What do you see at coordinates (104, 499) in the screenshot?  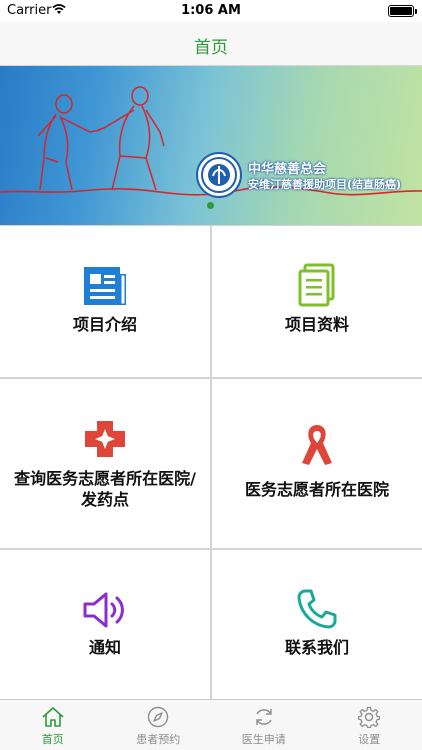 I see `menu-item-label-line2: 发药点` at bounding box center [104, 499].